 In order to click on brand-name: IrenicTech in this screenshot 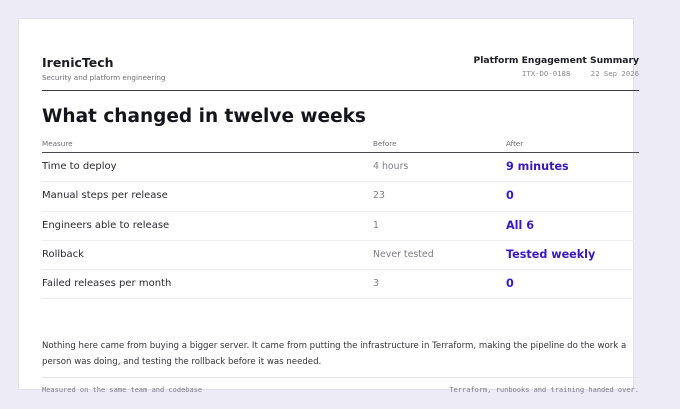, I will do `click(78, 62)`.